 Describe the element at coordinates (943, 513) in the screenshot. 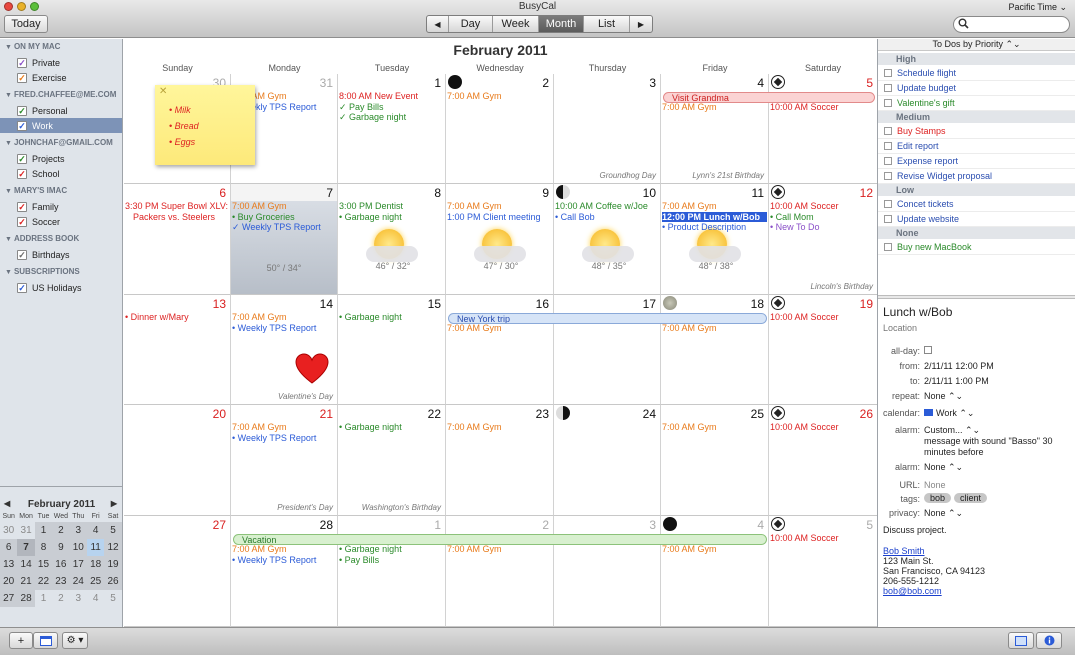

I see `privacy-popup: None ⌃⌄` at that location.